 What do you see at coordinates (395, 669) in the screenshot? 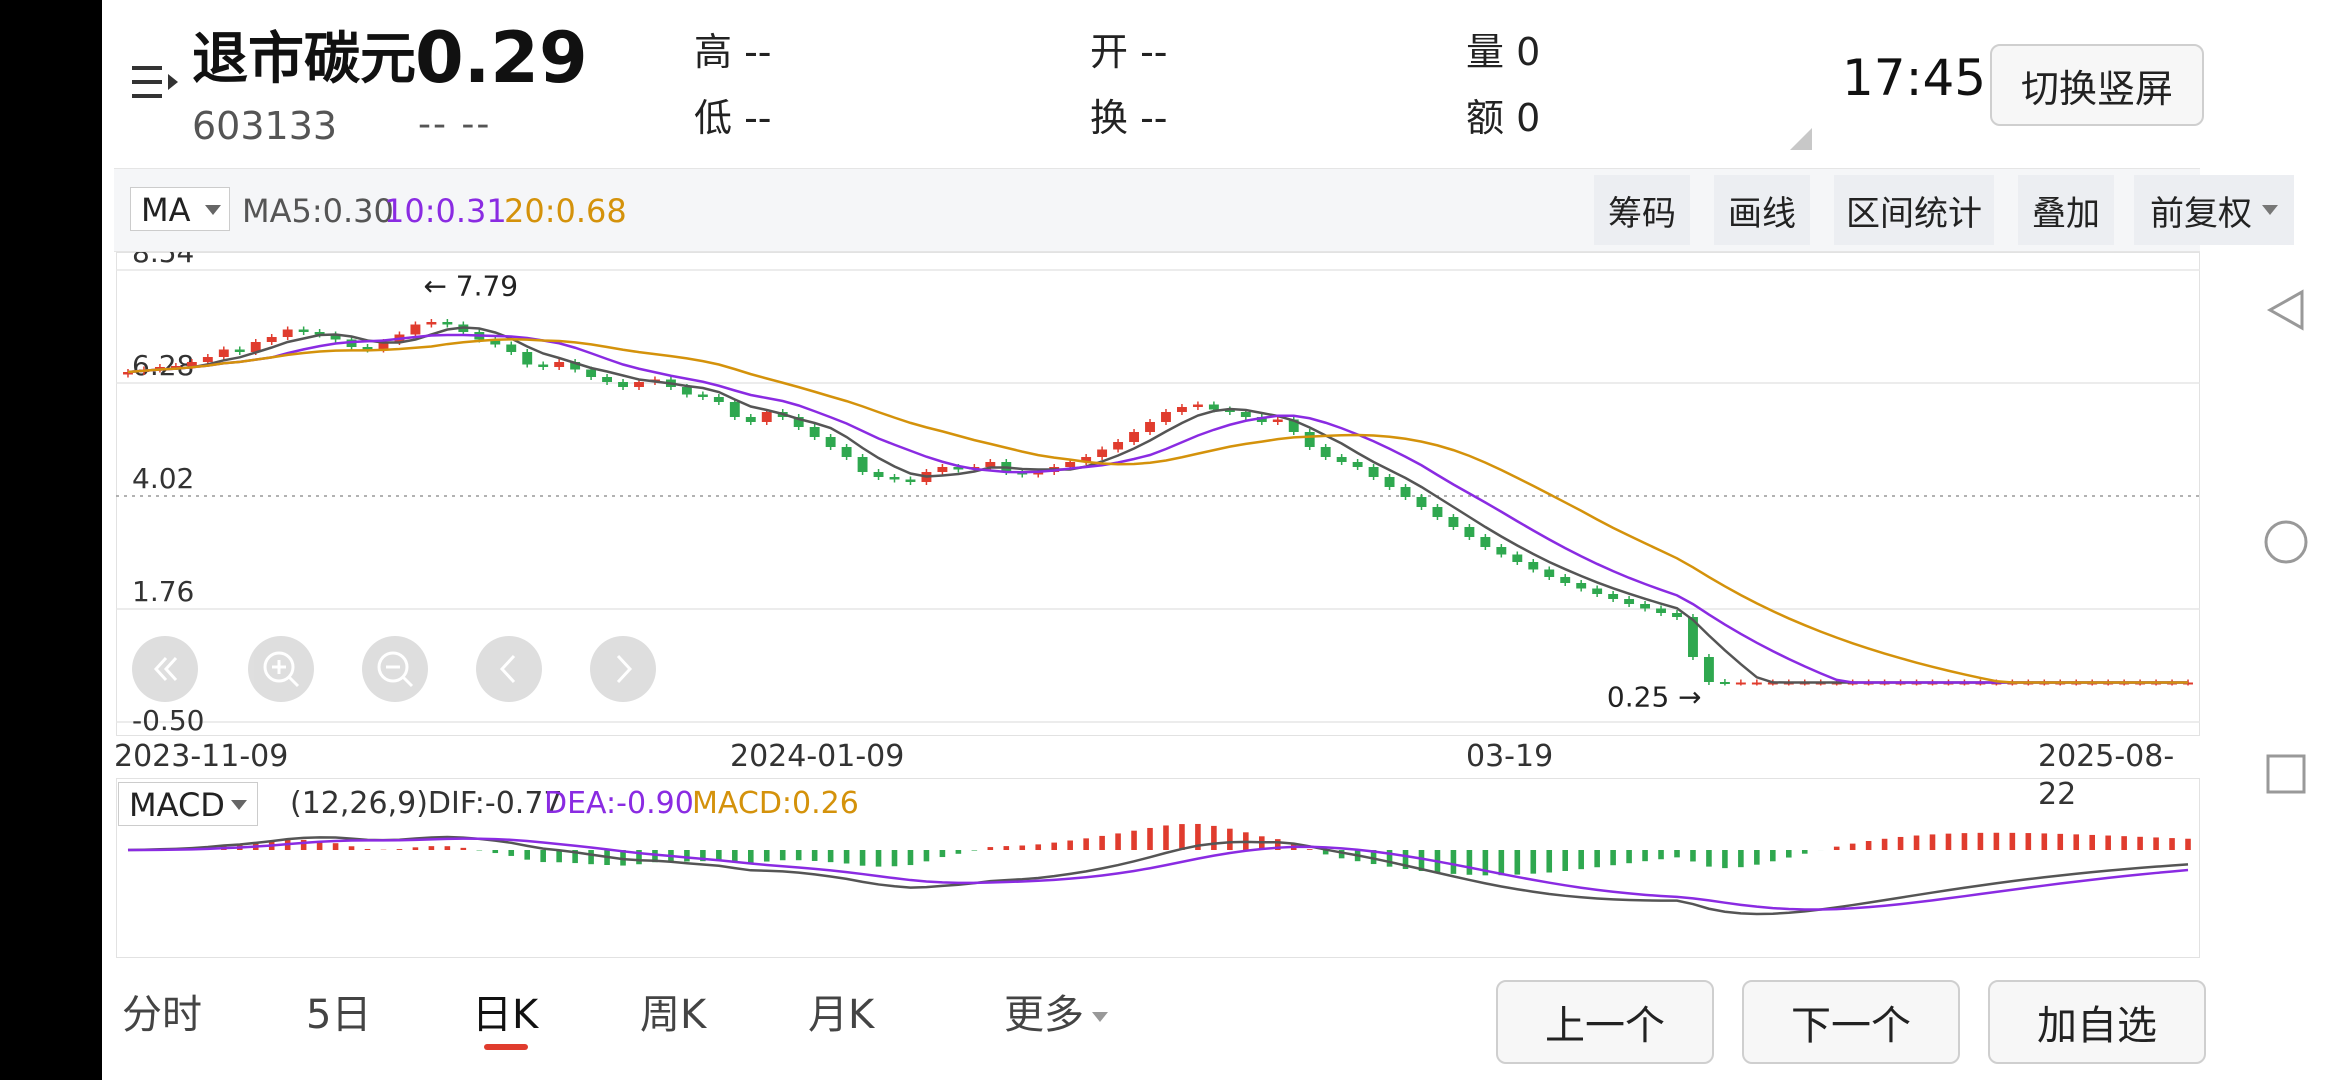
I see `zoom-out-button` at bounding box center [395, 669].